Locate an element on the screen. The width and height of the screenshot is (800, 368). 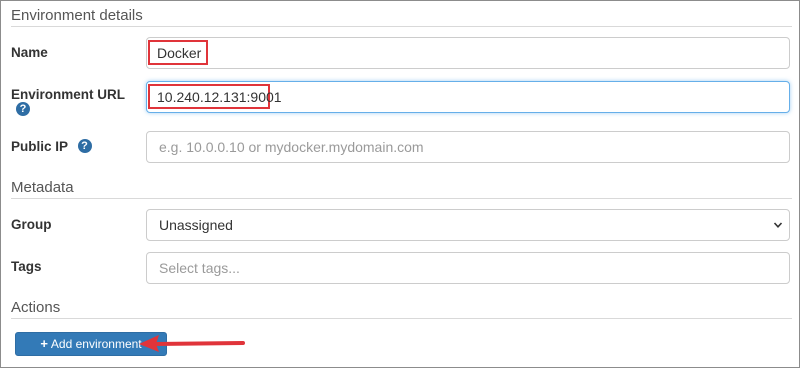
chevron-down-icon is located at coordinates (778, 225).